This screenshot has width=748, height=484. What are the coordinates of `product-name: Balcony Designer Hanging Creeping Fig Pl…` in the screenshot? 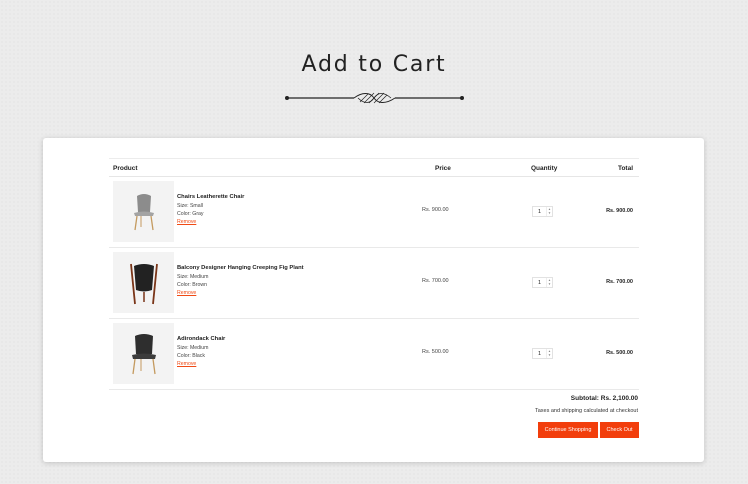 It's located at (240, 268).